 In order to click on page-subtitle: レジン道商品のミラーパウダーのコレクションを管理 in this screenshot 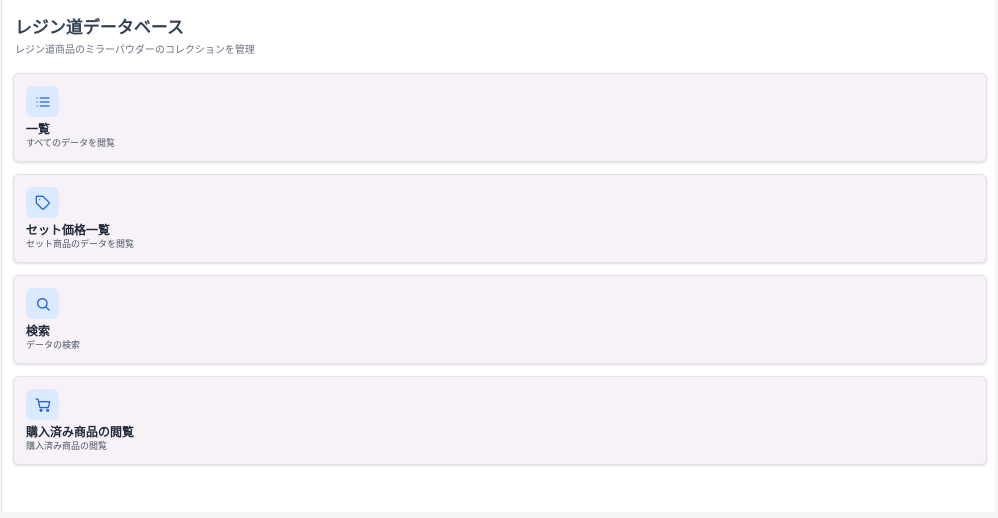, I will do `click(135, 50)`.